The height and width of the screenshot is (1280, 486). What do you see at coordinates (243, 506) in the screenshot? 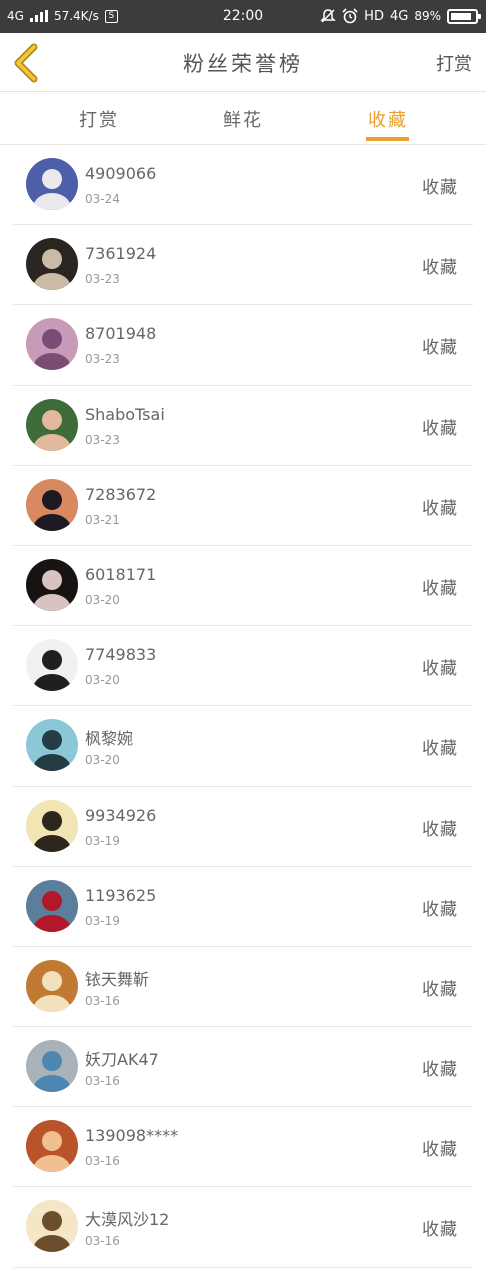
I see `list-item: 7283672 03-21 收藏` at bounding box center [243, 506].